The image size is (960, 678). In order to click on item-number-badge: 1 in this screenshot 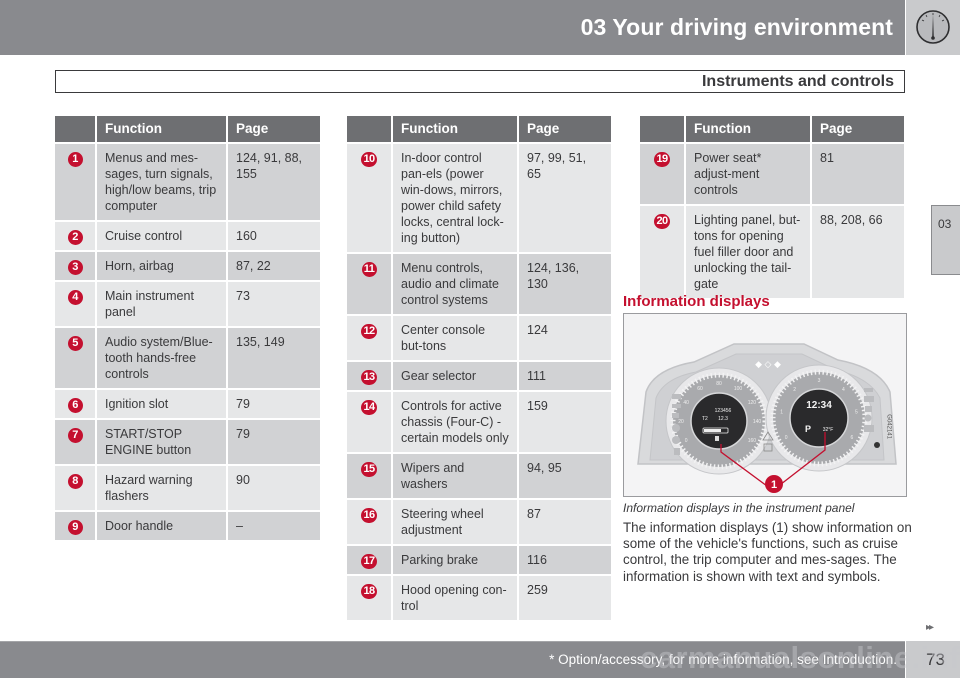, I will do `click(75, 159)`.